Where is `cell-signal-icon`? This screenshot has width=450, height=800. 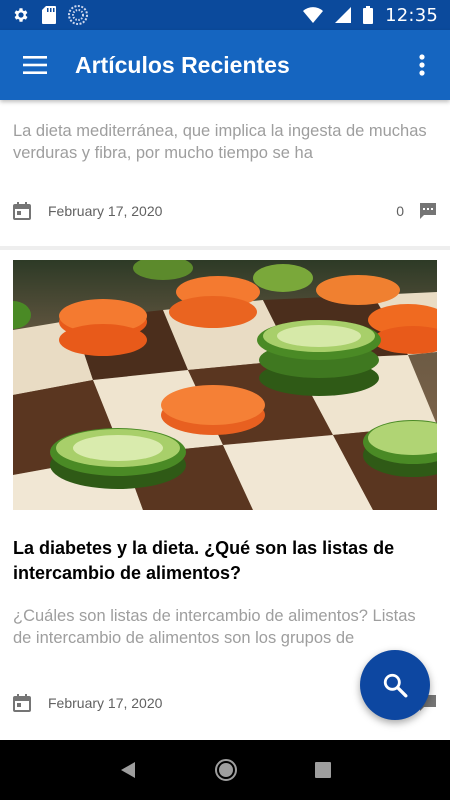 cell-signal-icon is located at coordinates (343, 15).